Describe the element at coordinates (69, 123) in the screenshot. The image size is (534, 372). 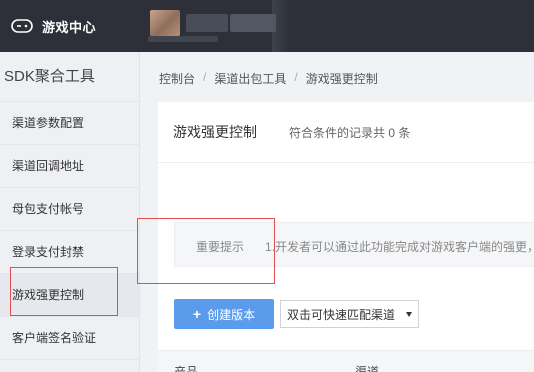
I see `sidebar-item-channel-params: 渠道参数配置` at that location.